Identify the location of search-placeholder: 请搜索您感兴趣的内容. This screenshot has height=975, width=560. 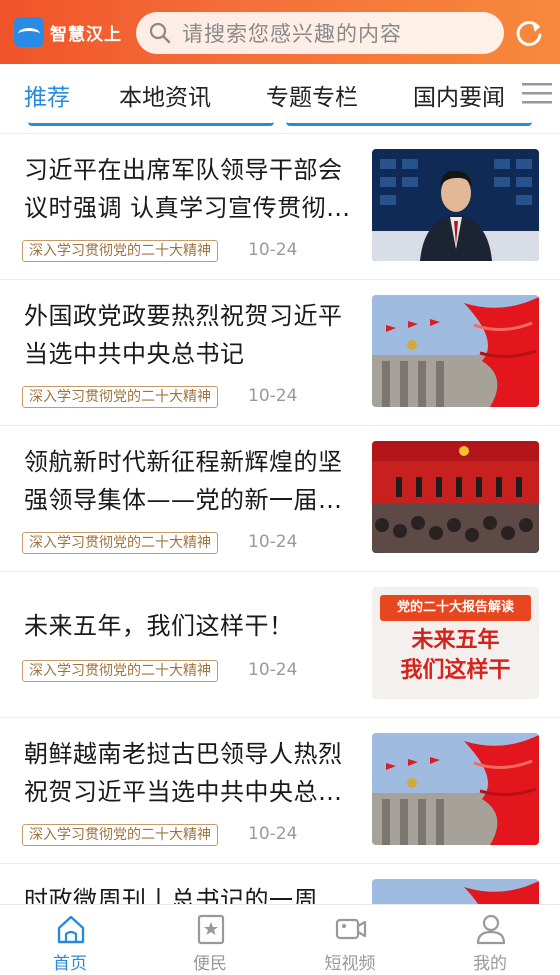
(292, 34).